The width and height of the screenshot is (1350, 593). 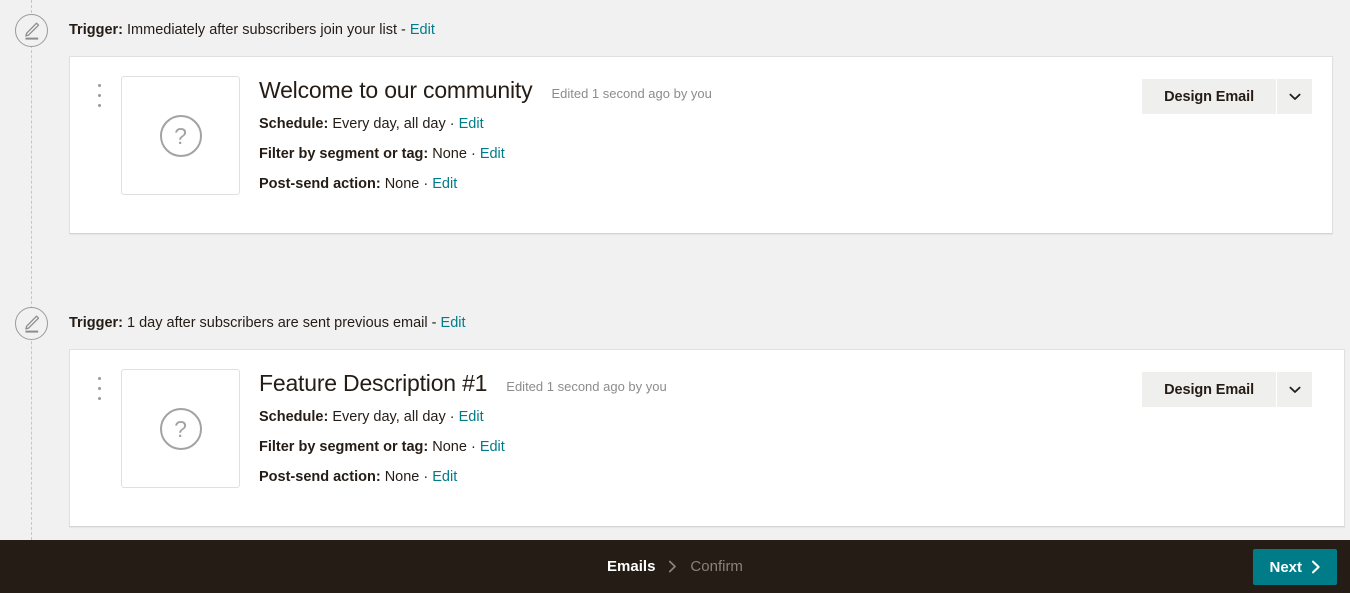 What do you see at coordinates (716, 566) in the screenshot?
I see `breadcrumb-step-confirm: Confirm` at bounding box center [716, 566].